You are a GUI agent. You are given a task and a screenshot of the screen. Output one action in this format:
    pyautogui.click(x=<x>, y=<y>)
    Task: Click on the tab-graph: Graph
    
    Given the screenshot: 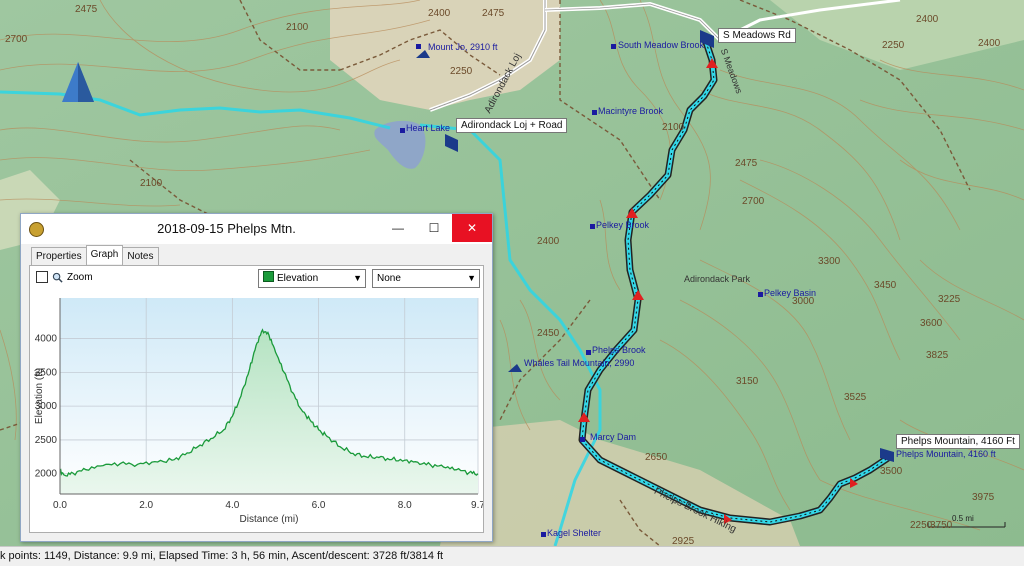 What is the action you would take?
    pyautogui.click(x=104, y=254)
    